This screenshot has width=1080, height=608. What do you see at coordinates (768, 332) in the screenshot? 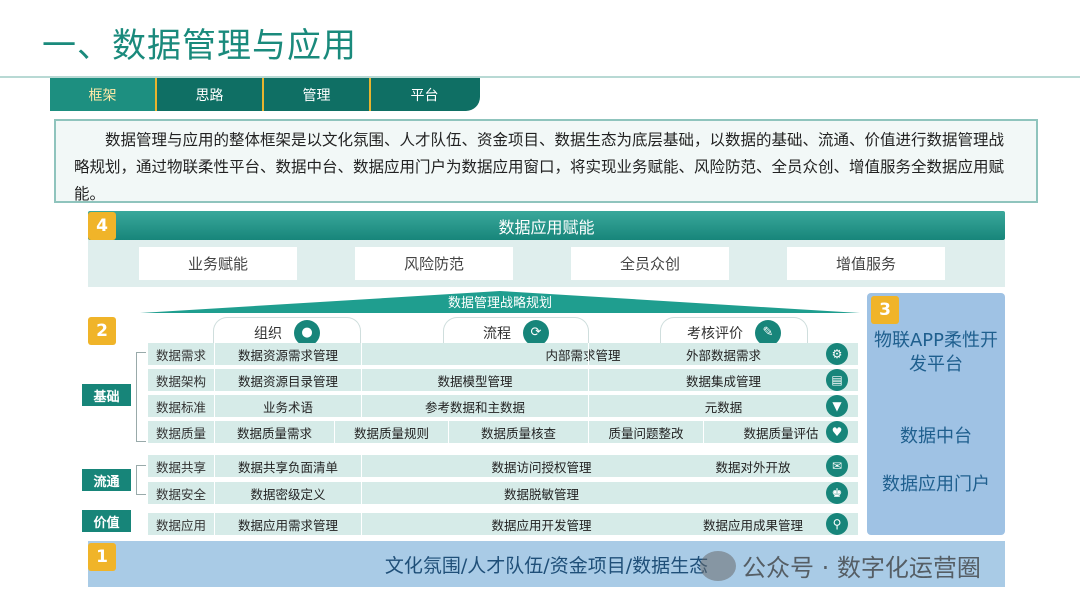
I see `edit-icon: ✎` at bounding box center [768, 332].